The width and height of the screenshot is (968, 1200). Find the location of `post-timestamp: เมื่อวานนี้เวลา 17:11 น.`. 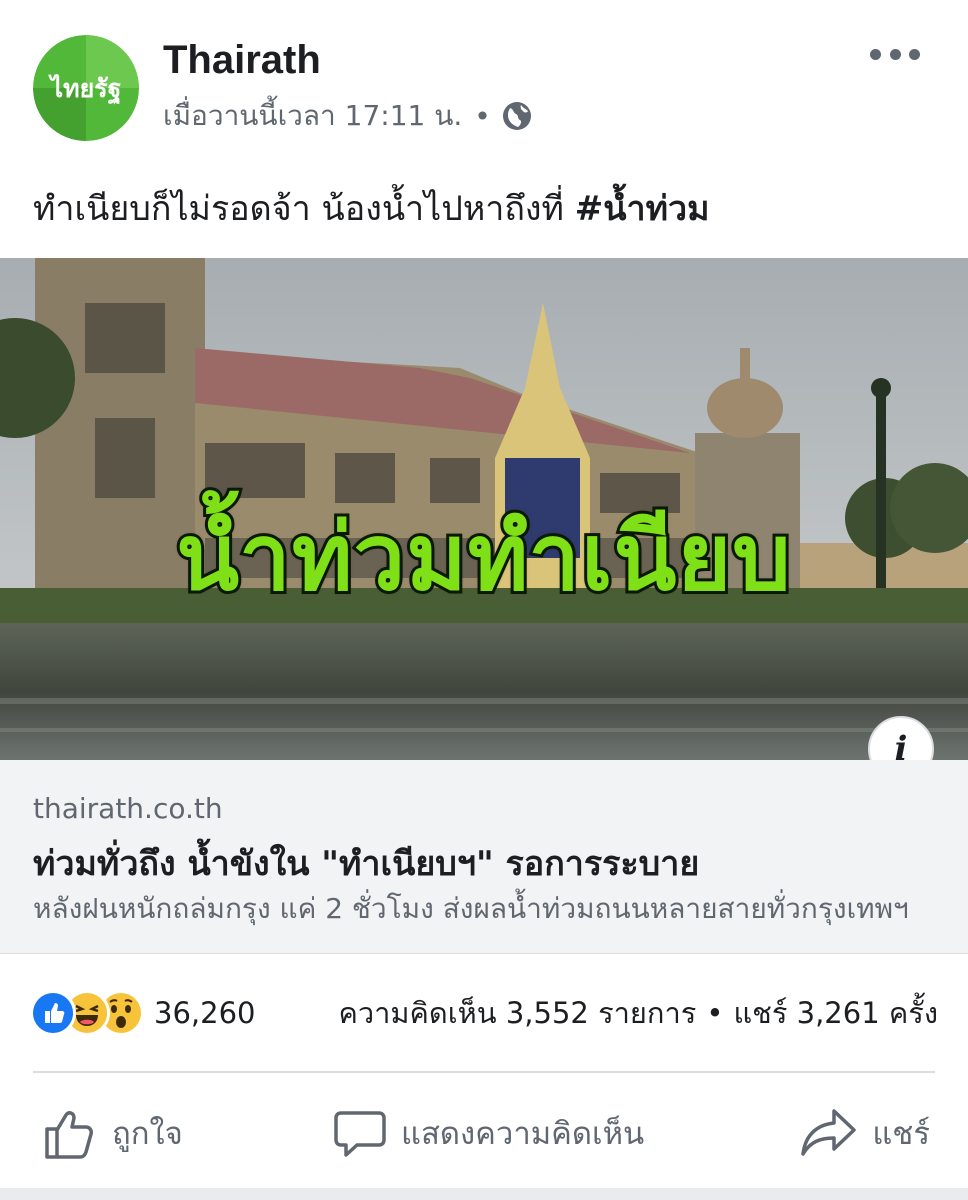

post-timestamp: เมื่อวานนี้เวลา 17:11 น. is located at coordinates (312, 116).